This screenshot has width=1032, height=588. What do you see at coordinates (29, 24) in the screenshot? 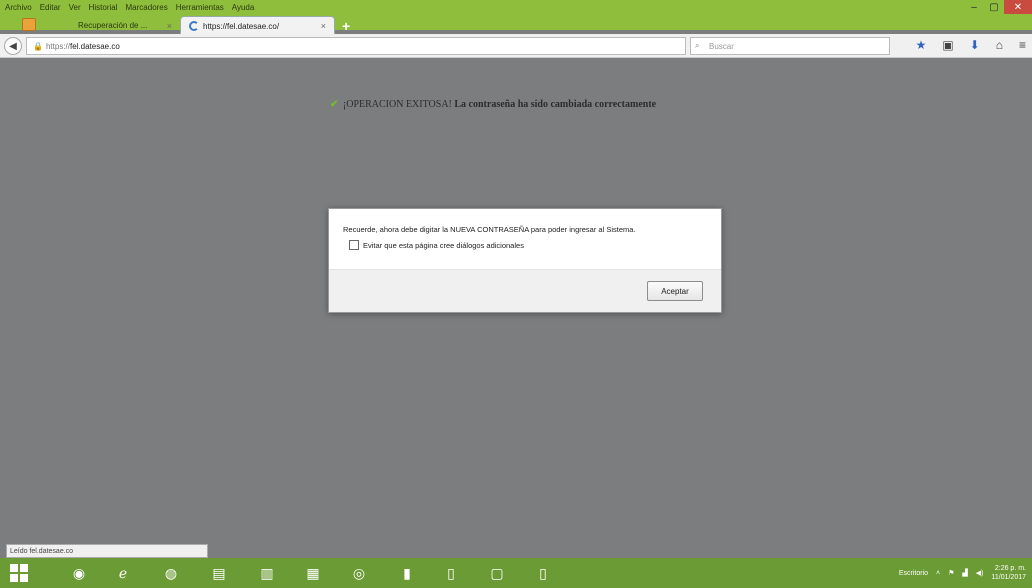
I see `browser-app-icon` at bounding box center [29, 24].